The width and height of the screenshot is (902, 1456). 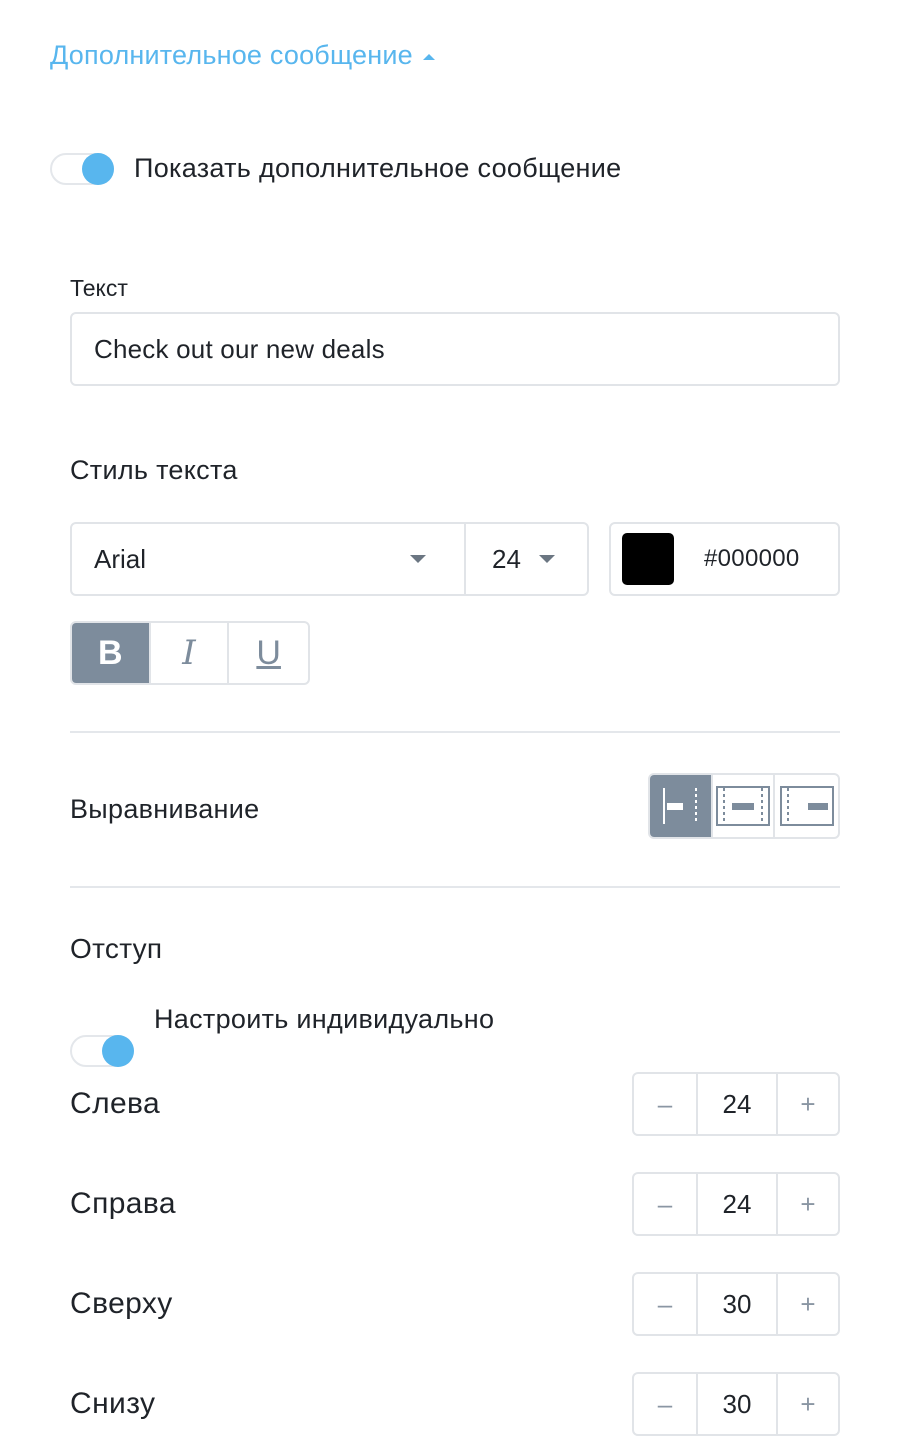 I want to click on align-left-button, so click(x=681, y=806).